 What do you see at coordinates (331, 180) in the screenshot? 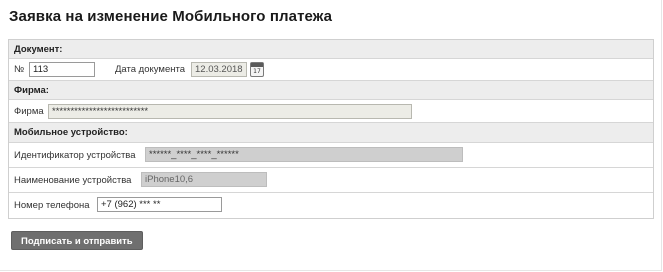
I see `device-name-row: Наименование устройства iPhone10,6` at bounding box center [331, 180].